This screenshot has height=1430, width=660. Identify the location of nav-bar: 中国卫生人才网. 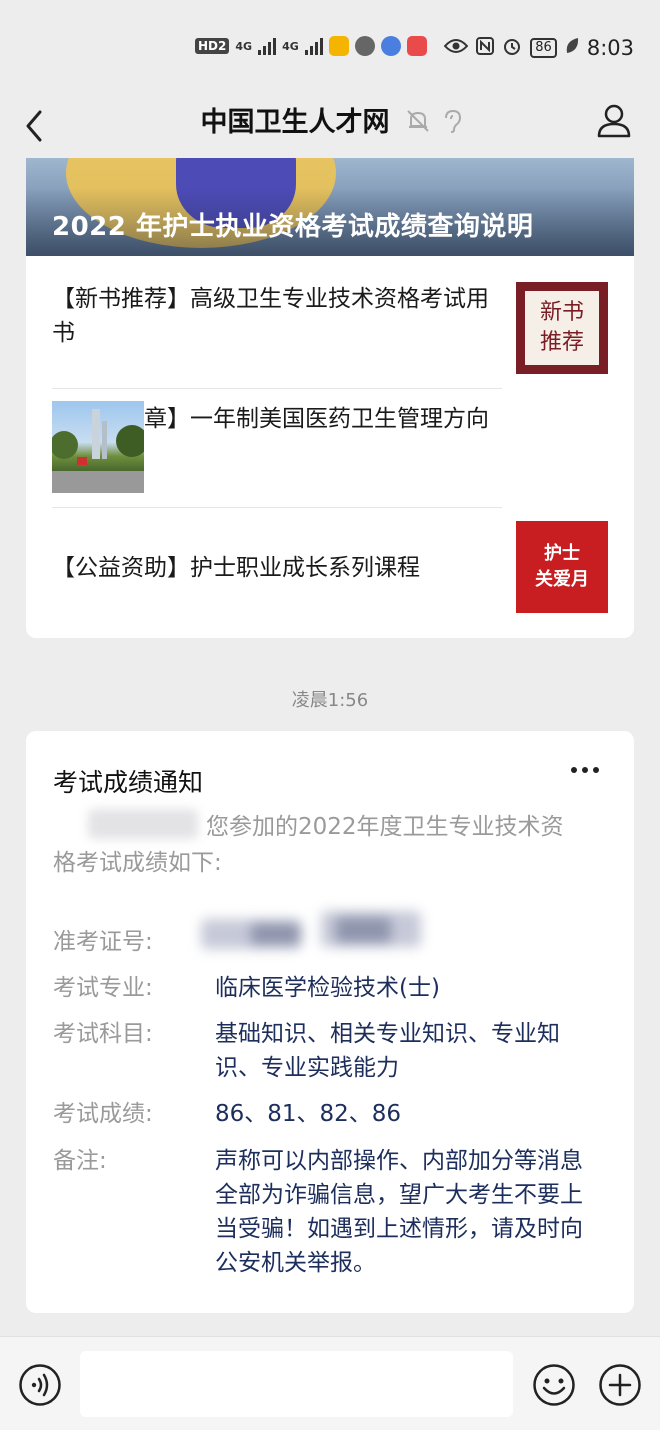
(330, 126).